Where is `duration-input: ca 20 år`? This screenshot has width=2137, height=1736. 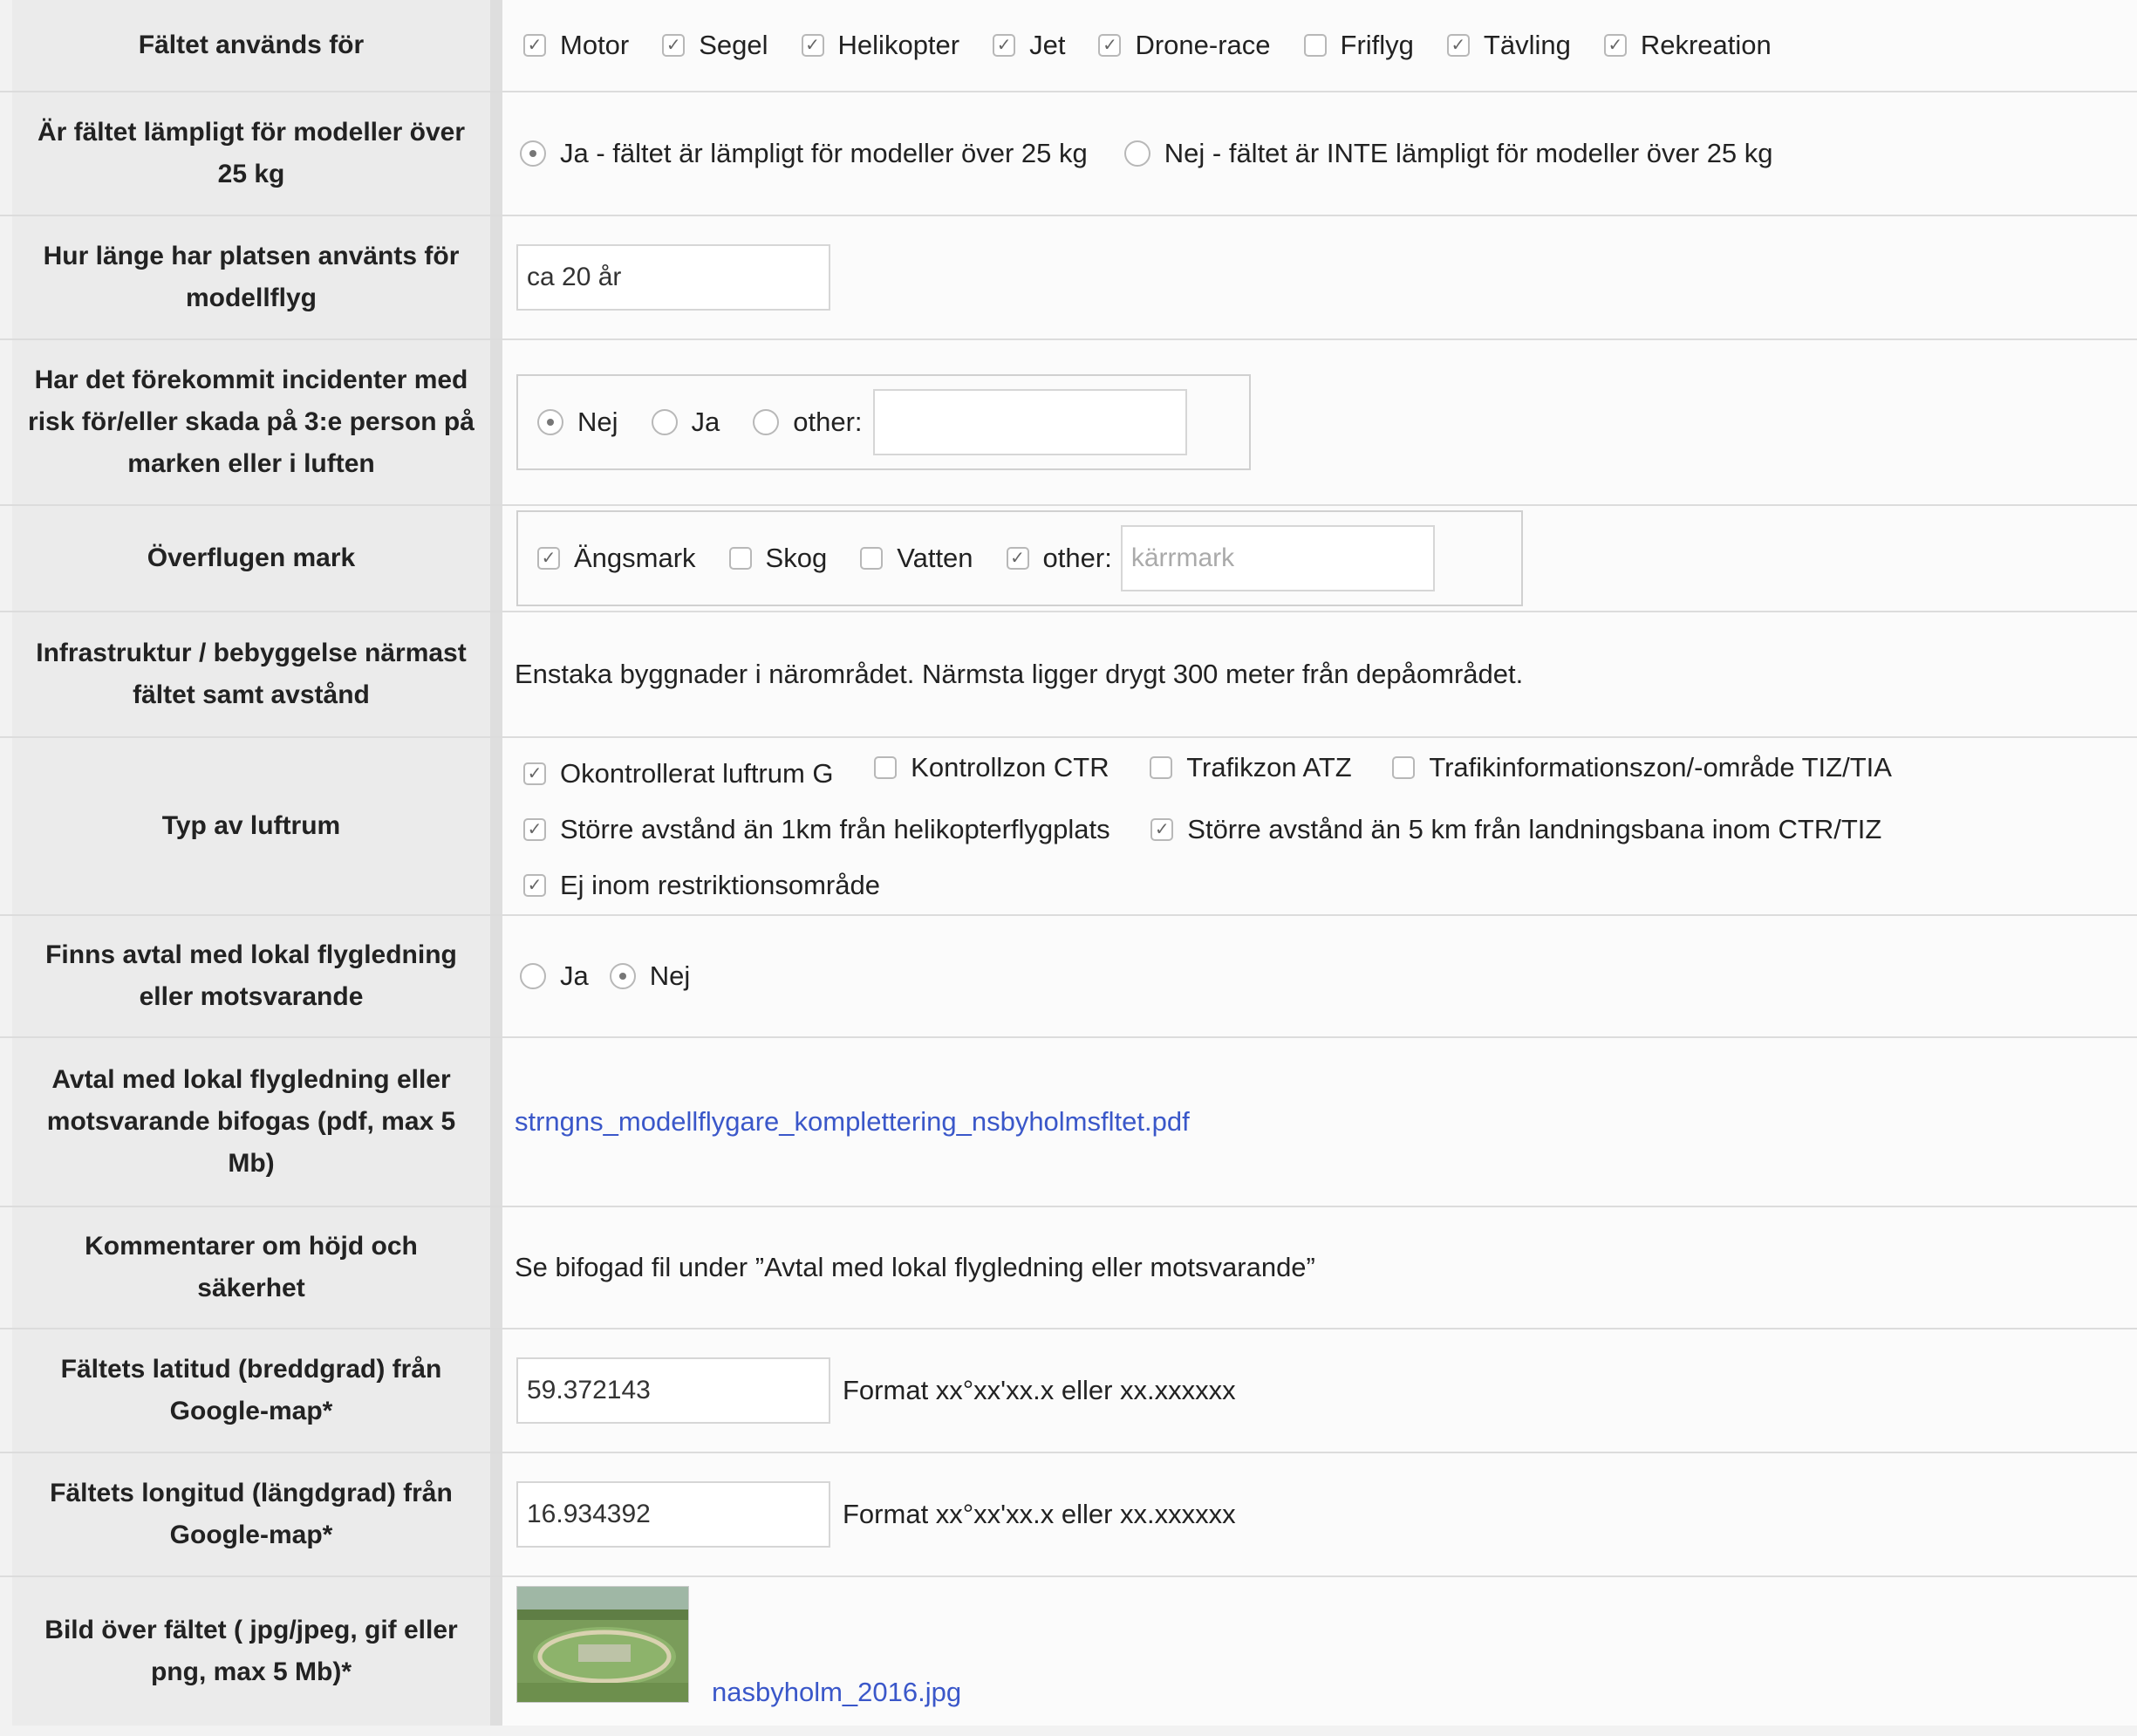
duration-input: ca 20 år is located at coordinates (673, 277).